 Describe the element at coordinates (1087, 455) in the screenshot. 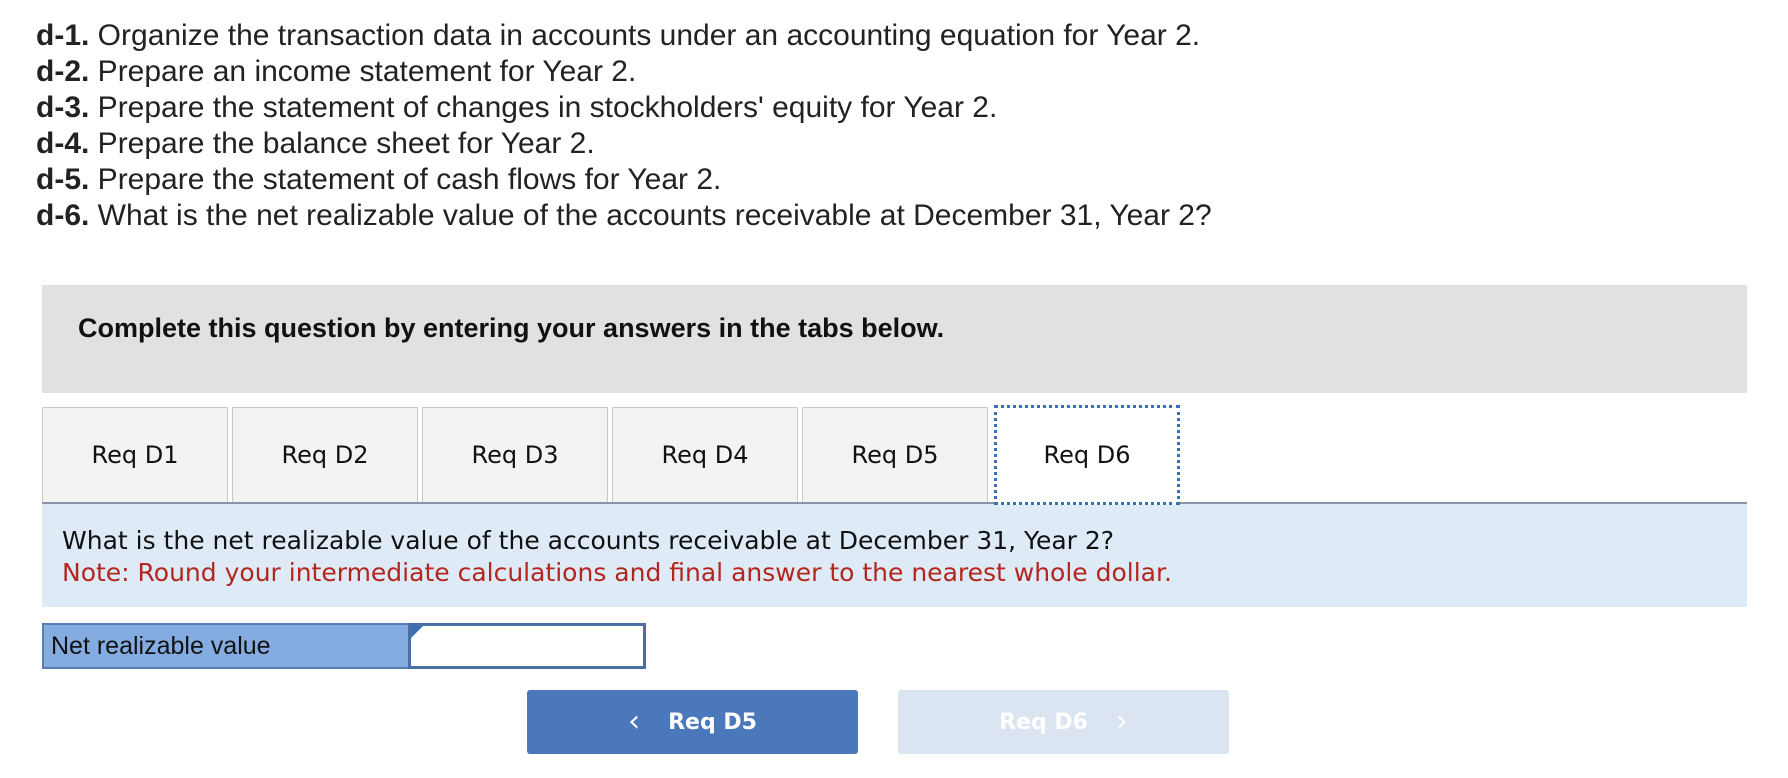

I see `tab-req-d6: Req D6` at that location.